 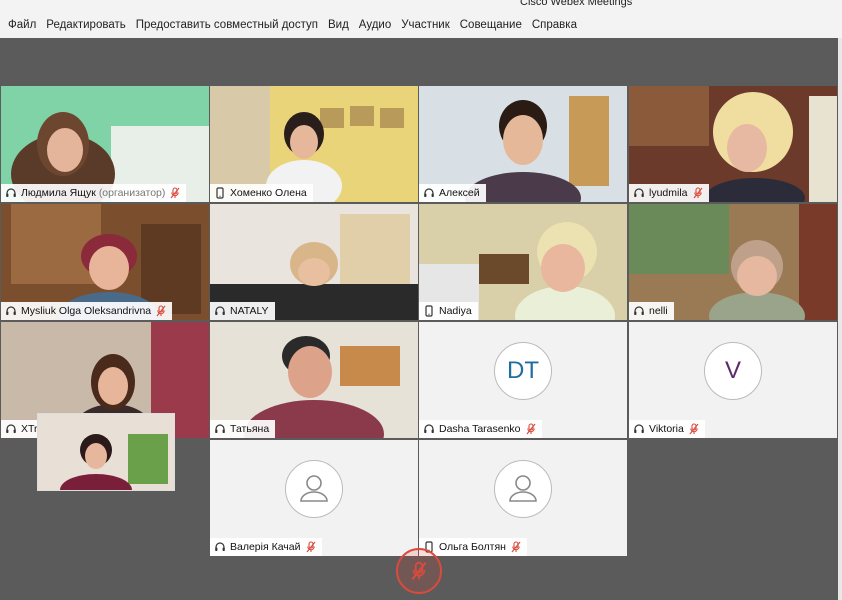 I want to click on menu-view: Вид, so click(x=338, y=25).